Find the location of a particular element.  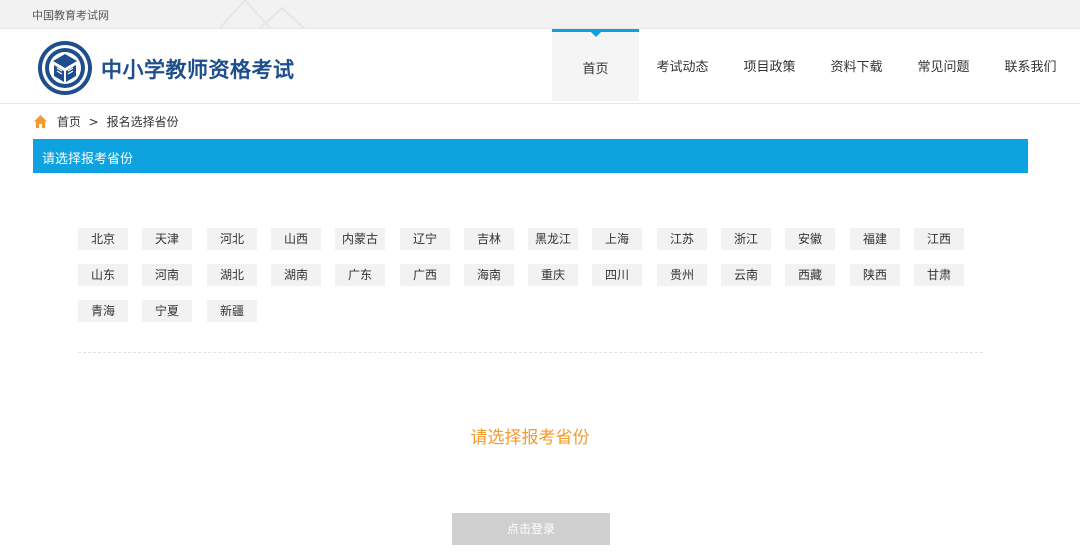

login-button: 点击登录 is located at coordinates (531, 529).